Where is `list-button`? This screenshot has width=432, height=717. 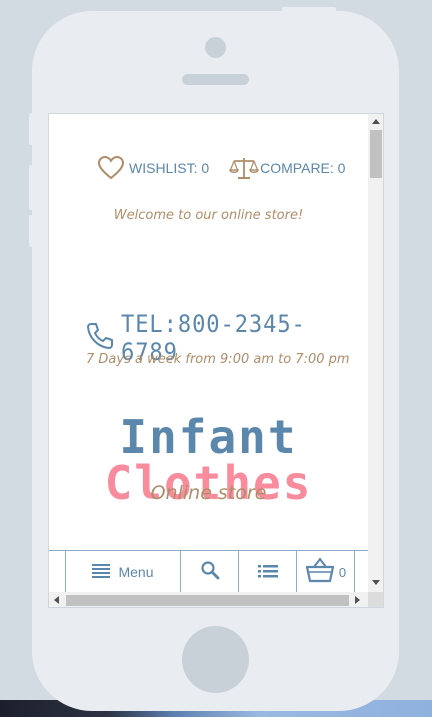 list-button is located at coordinates (267, 572).